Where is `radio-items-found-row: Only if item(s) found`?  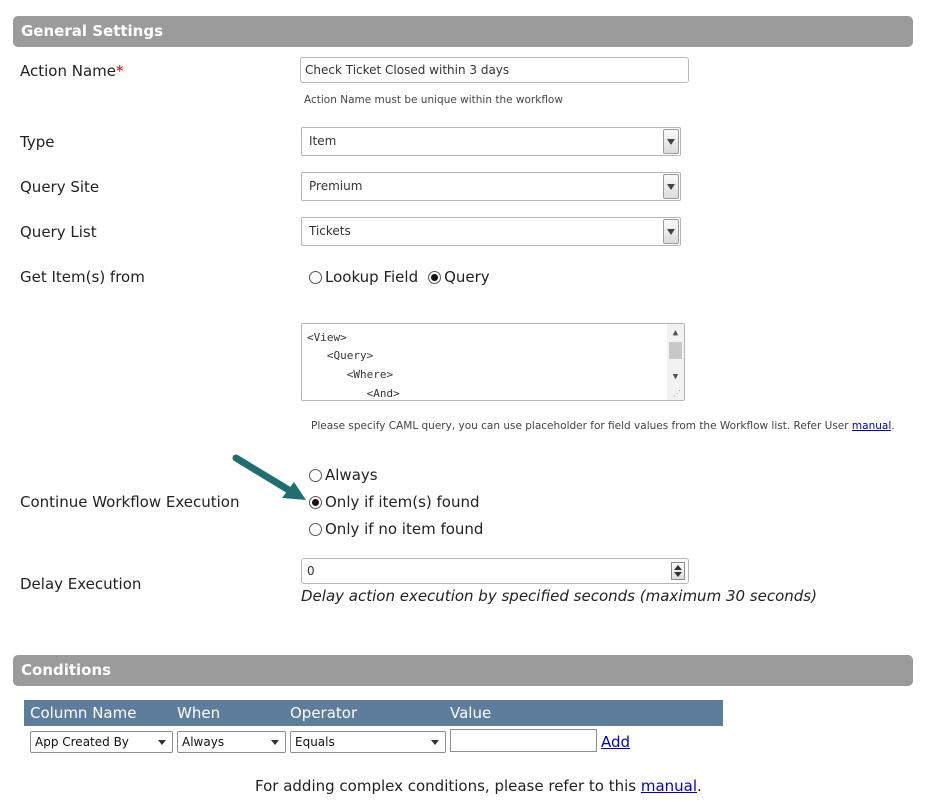
radio-items-found-row: Only if item(s) found is located at coordinates (394, 502).